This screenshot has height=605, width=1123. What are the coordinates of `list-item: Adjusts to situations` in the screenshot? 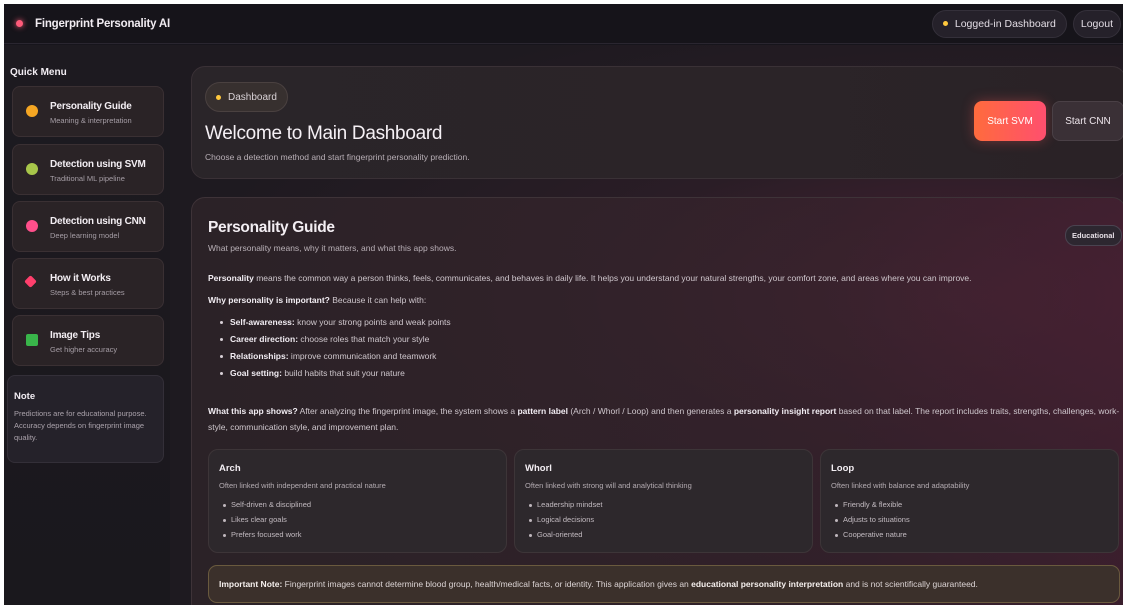 It's located at (872, 522).